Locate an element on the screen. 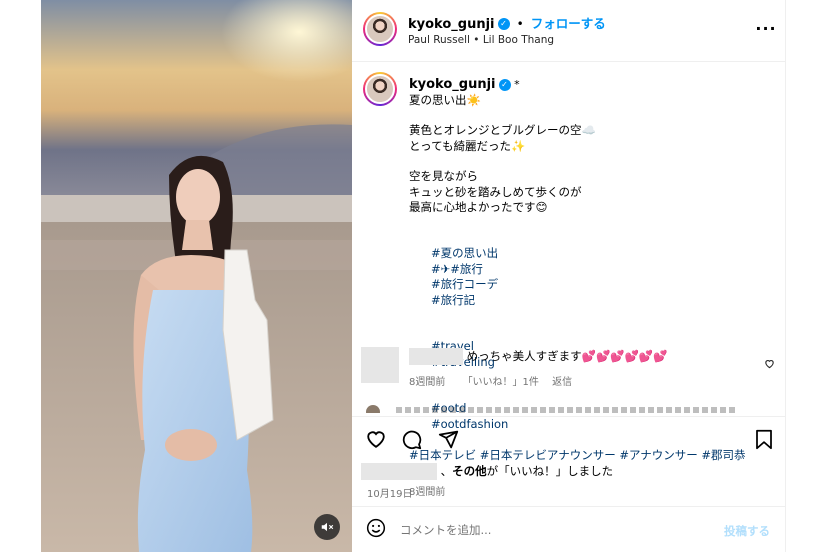 The width and height of the screenshot is (828, 552). save-button is located at coordinates (764, 441).